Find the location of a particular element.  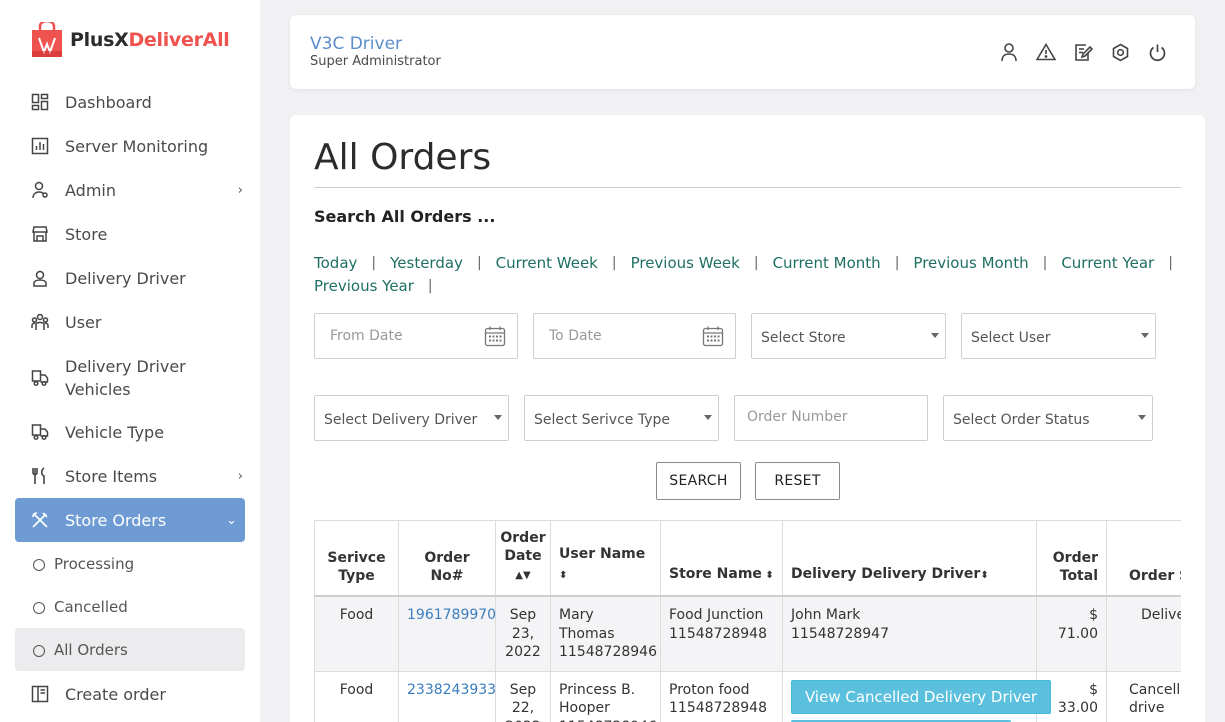

order-number-placeholder: Order Number is located at coordinates (797, 417).